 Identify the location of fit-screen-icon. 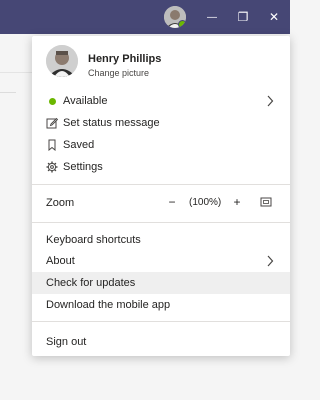
(266, 202).